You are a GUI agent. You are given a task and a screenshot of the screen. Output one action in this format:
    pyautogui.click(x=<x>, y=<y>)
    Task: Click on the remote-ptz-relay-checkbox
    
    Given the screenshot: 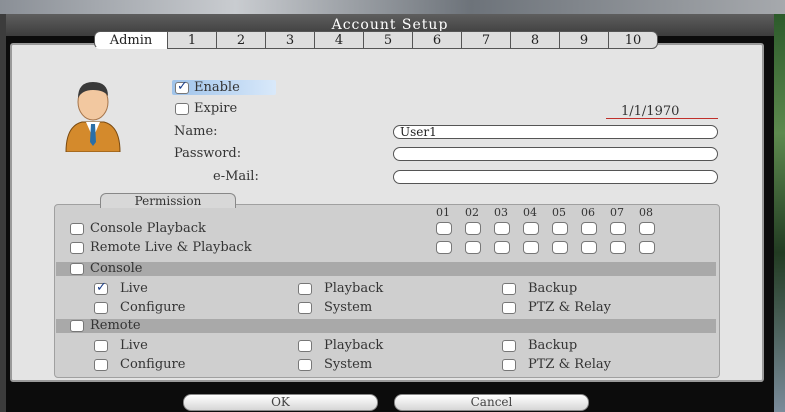 What is the action you would take?
    pyautogui.click(x=509, y=365)
    